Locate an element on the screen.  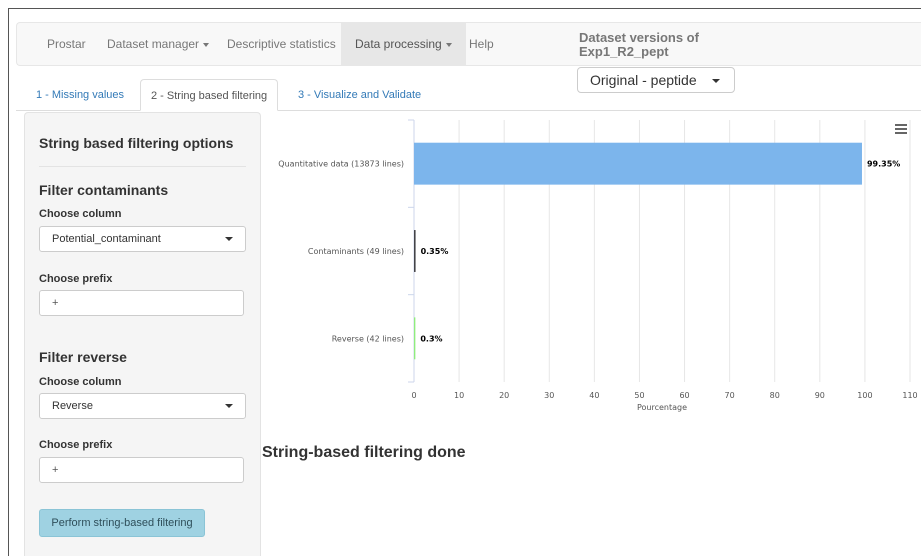
tab-missing-values-label: 1 - Missing values is located at coordinates (80, 95).